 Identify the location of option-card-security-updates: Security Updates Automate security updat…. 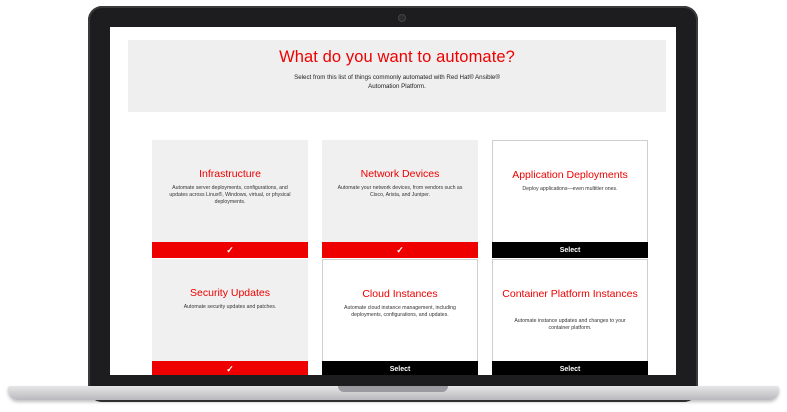
(230, 317).